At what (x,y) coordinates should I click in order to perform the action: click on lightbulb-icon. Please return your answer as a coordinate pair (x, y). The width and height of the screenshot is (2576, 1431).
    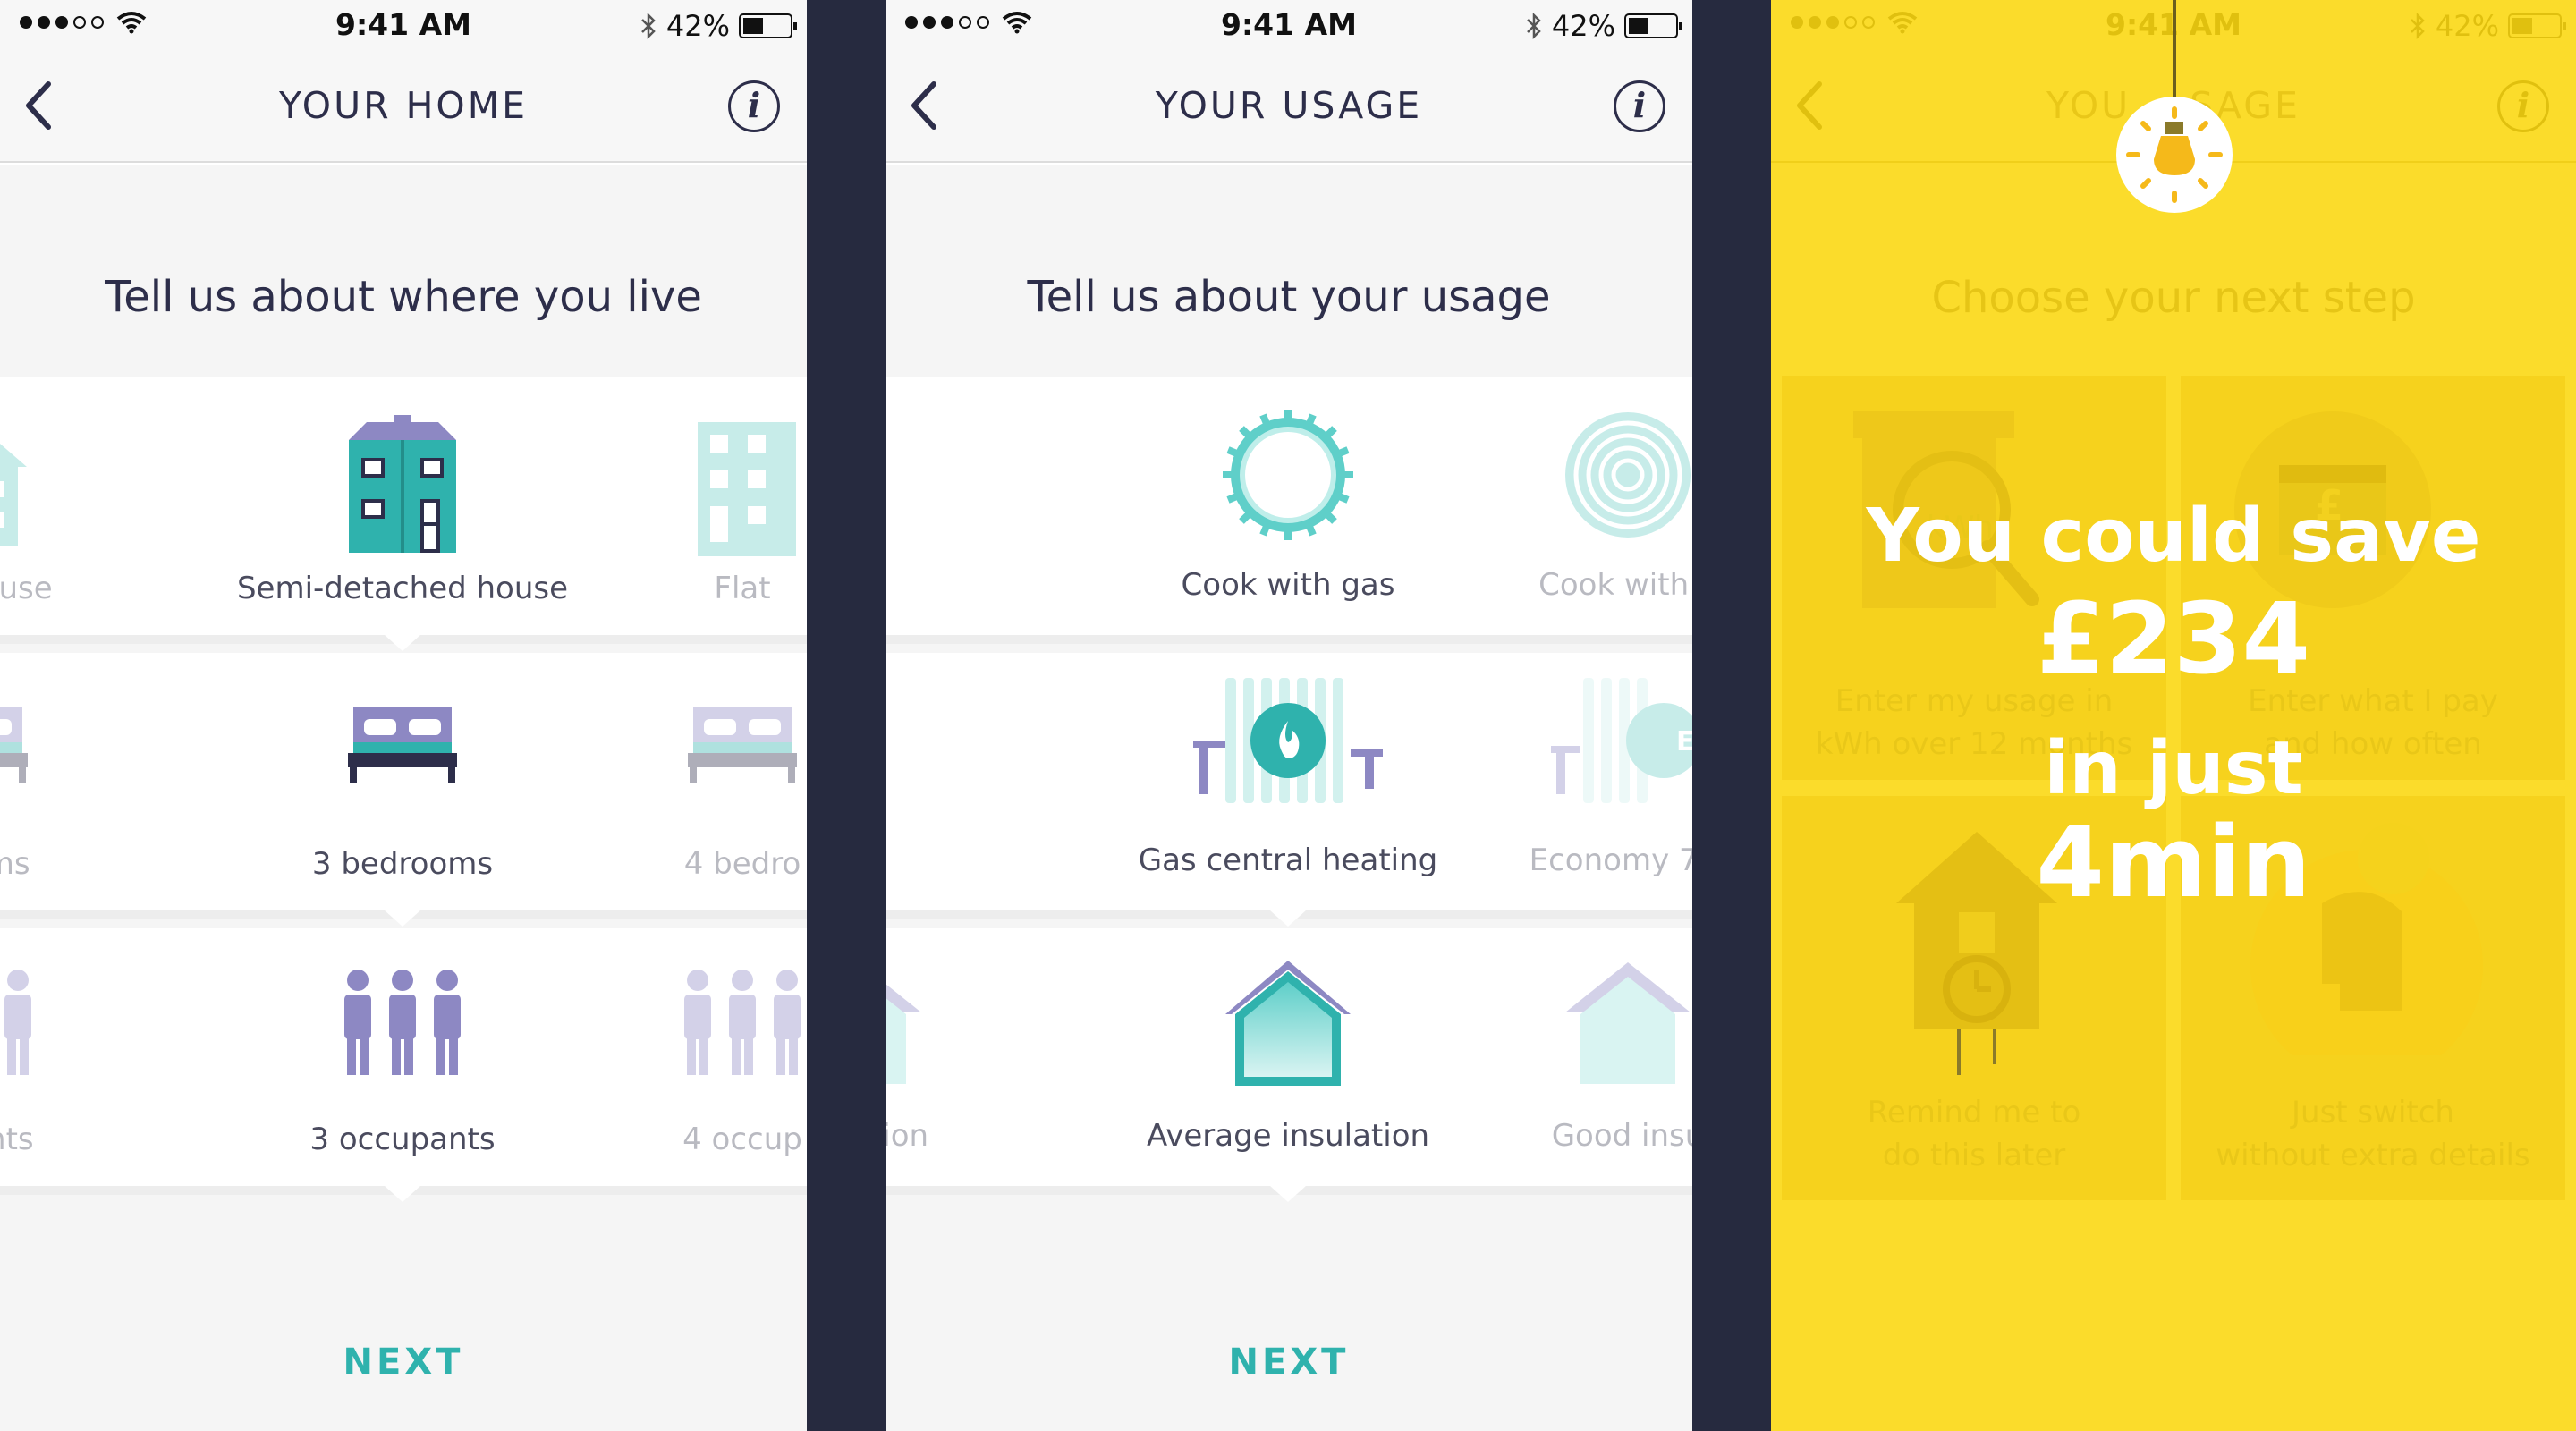
    Looking at the image, I should click on (2174, 154).